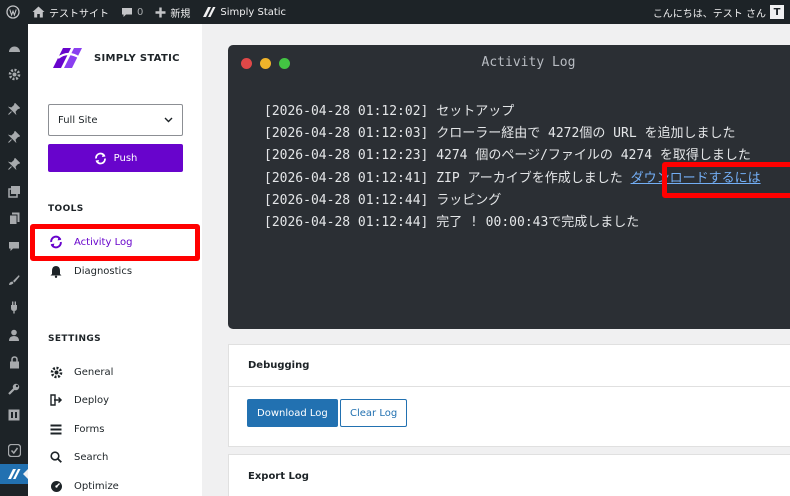  Describe the element at coordinates (346, 111) in the screenshot. I see `log-time: [2026-04-28 01:12:02]` at that location.